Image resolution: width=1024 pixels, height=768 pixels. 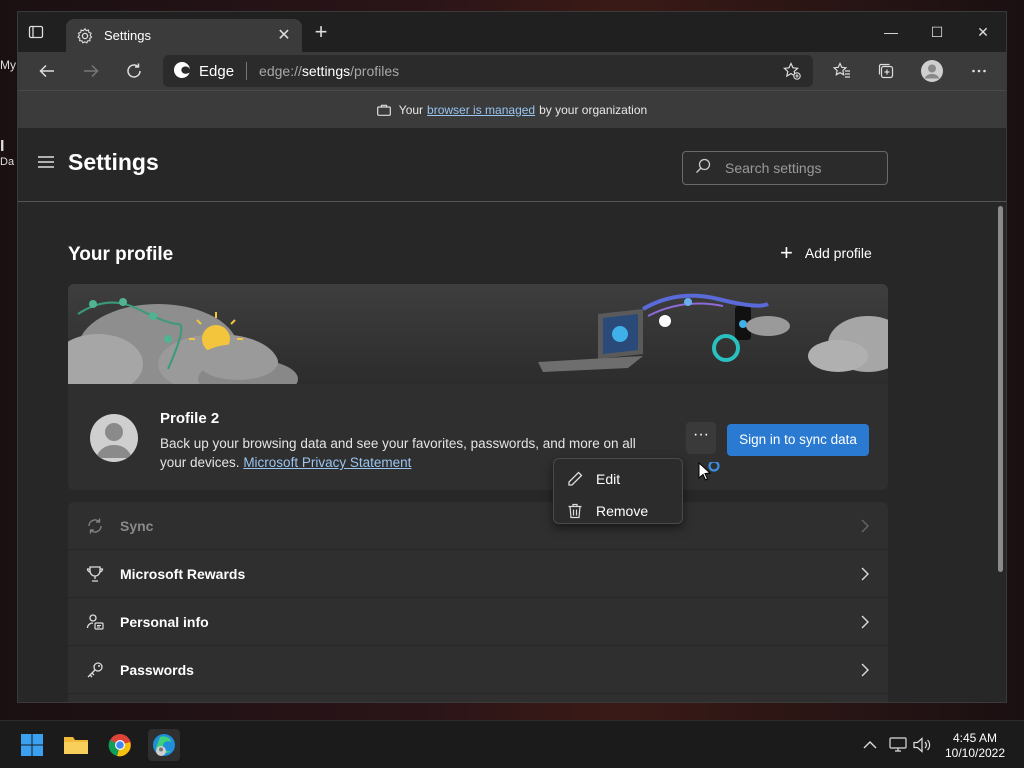 What do you see at coordinates (593, 109) in the screenshot?
I see `managed-text-after: by your organization` at bounding box center [593, 109].